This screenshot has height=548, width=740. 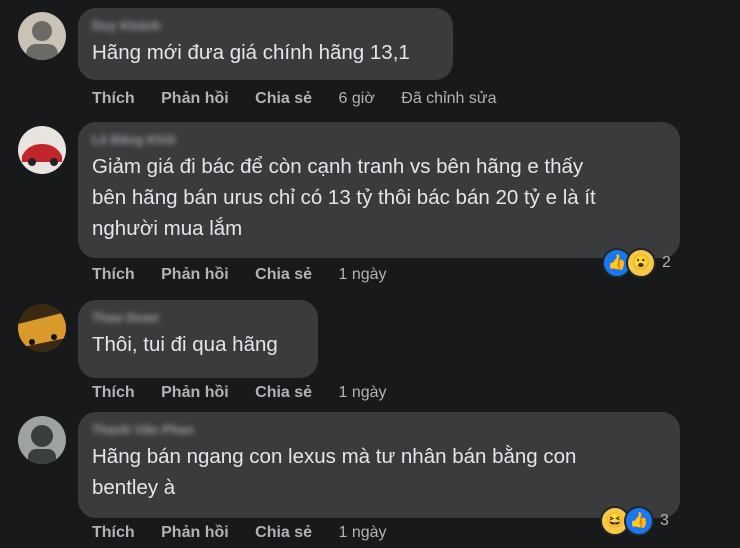 I want to click on author-name: Duy Khánh, so click(x=265, y=26).